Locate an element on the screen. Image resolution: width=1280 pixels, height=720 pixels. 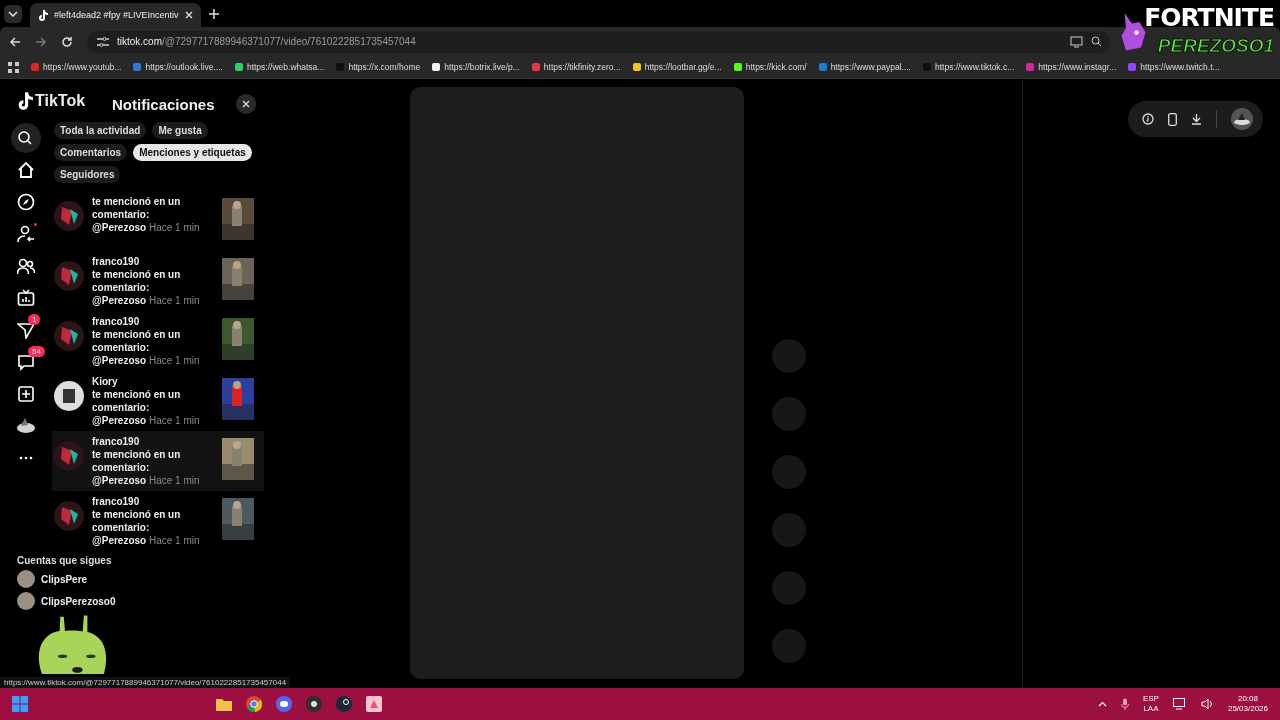
filter-tab: Seguidores is located at coordinates (87, 174).